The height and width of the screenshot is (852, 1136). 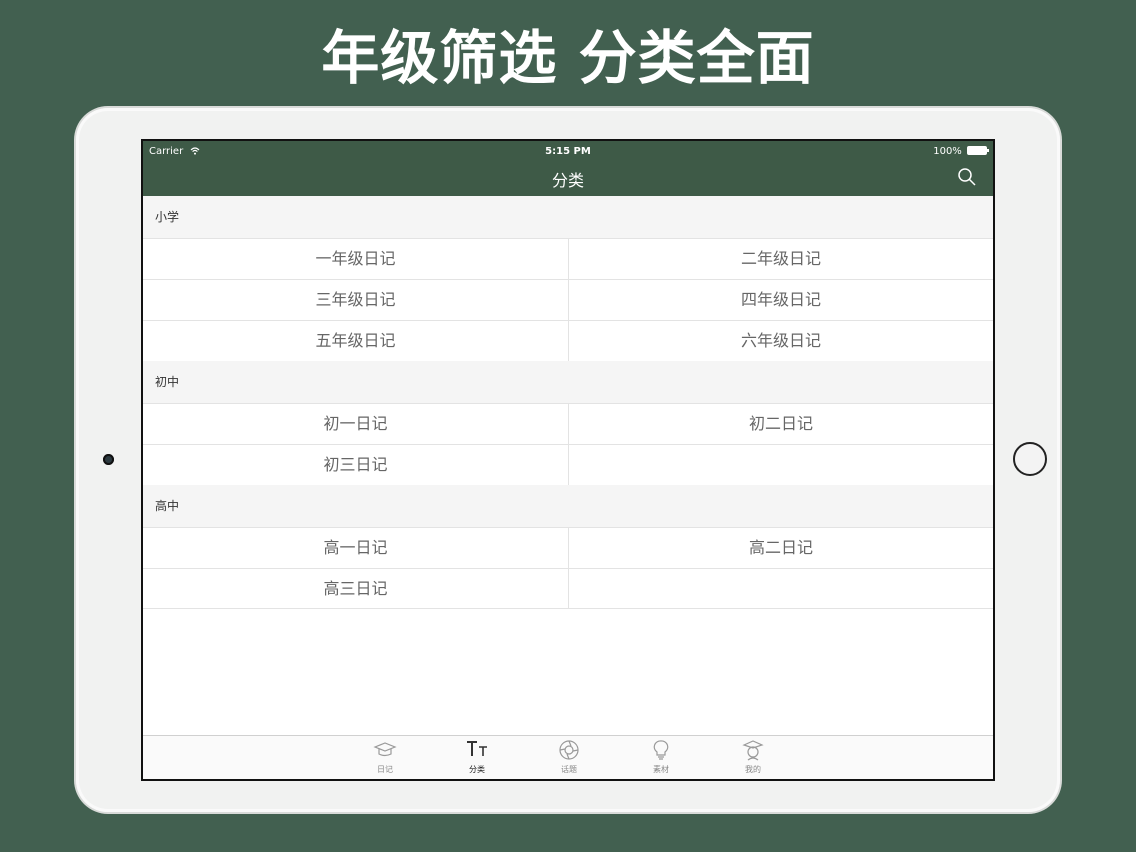 I want to click on category-cell: 四年级日记, so click(x=780, y=300).